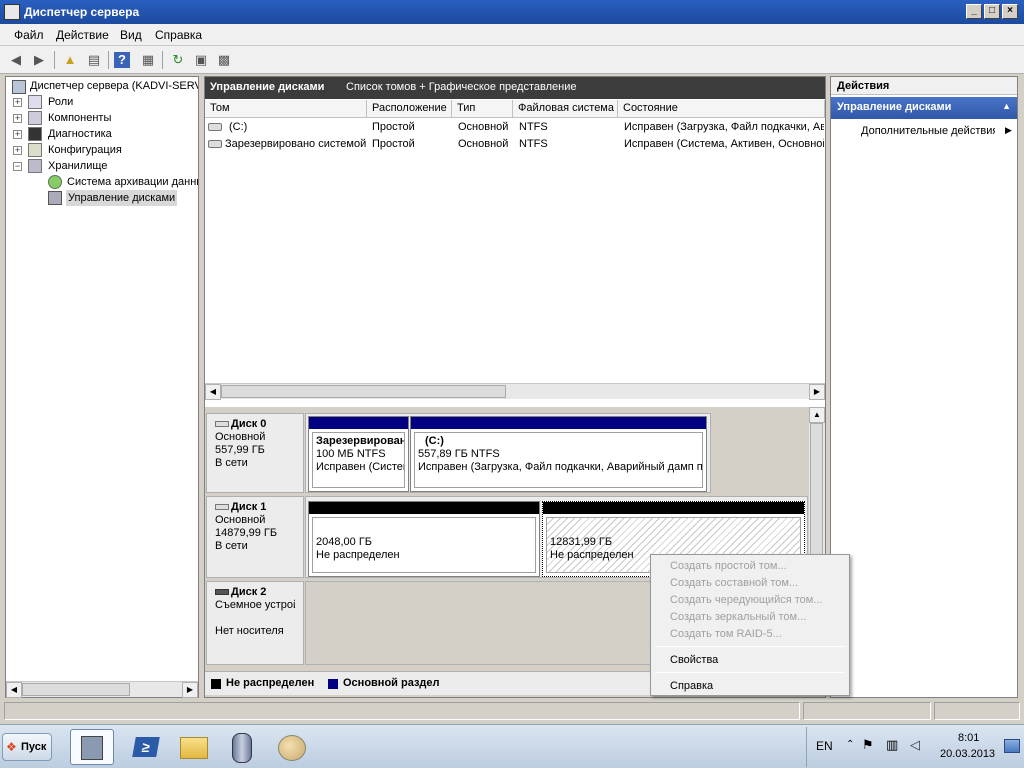 This screenshot has height=768, width=1024. I want to click on column-layout: Расположение, so click(409, 109).